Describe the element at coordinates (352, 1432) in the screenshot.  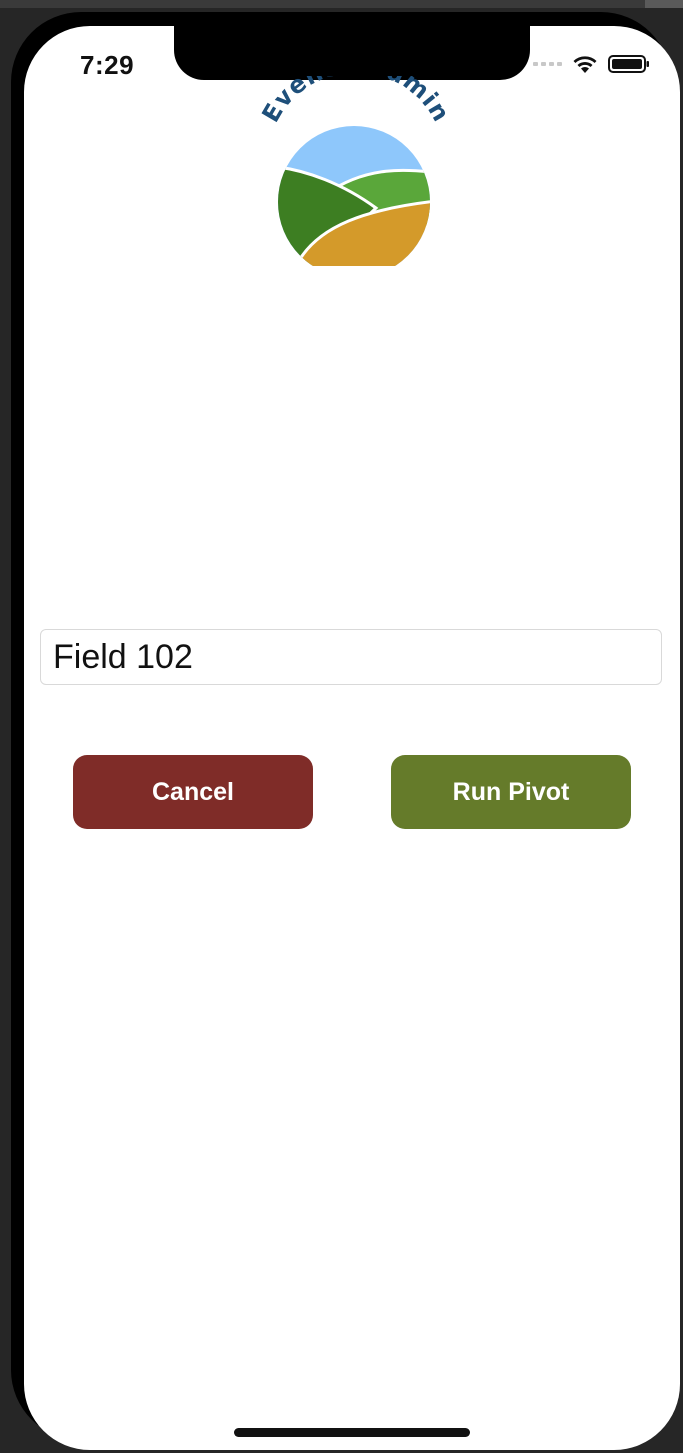
I see `home-indicator` at that location.